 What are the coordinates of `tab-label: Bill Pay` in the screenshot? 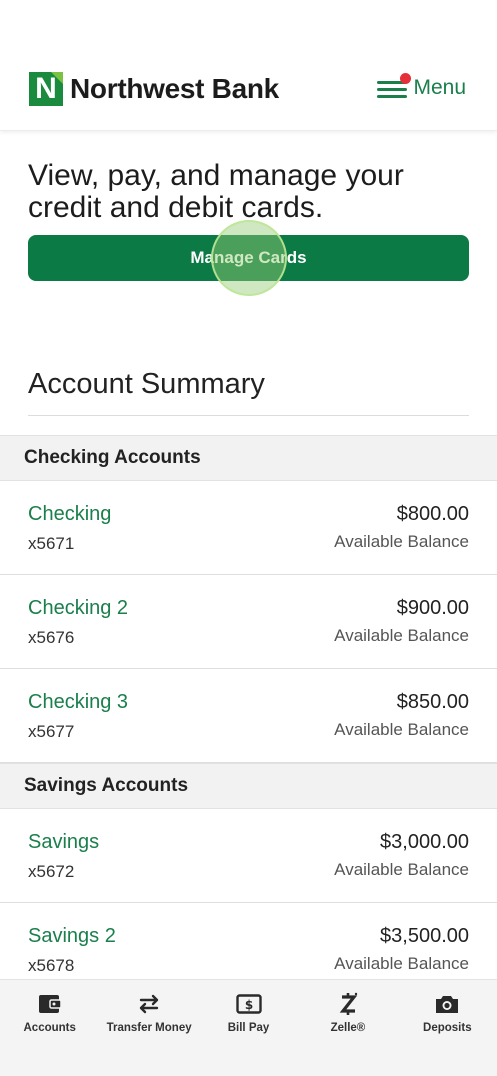 It's located at (248, 1028).